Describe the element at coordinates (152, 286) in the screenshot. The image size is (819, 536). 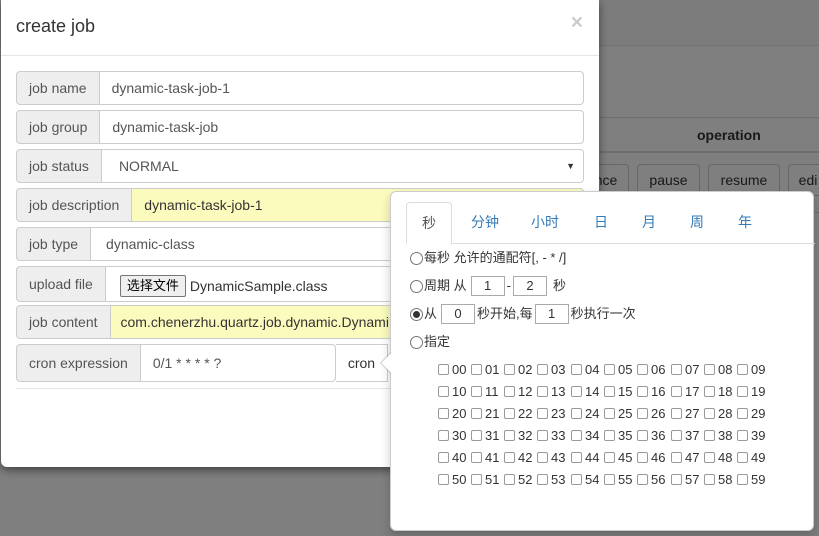
I see `choose-file-button: 选择文件` at that location.